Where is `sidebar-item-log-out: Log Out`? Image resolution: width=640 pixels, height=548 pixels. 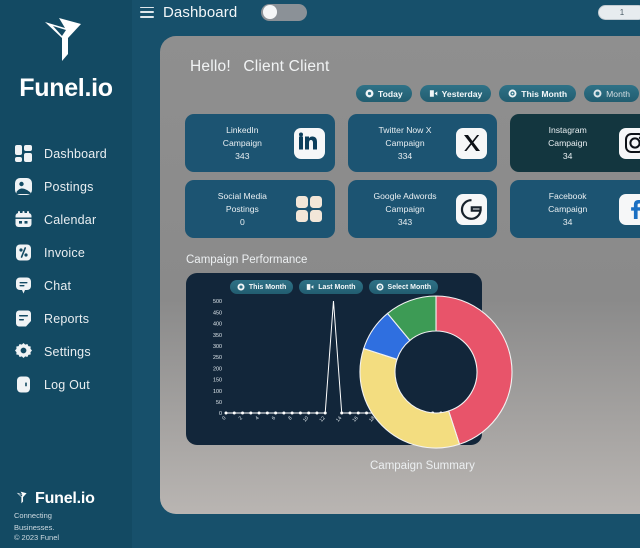
sidebar-item-log-out: Log Out is located at coordinates (66, 384).